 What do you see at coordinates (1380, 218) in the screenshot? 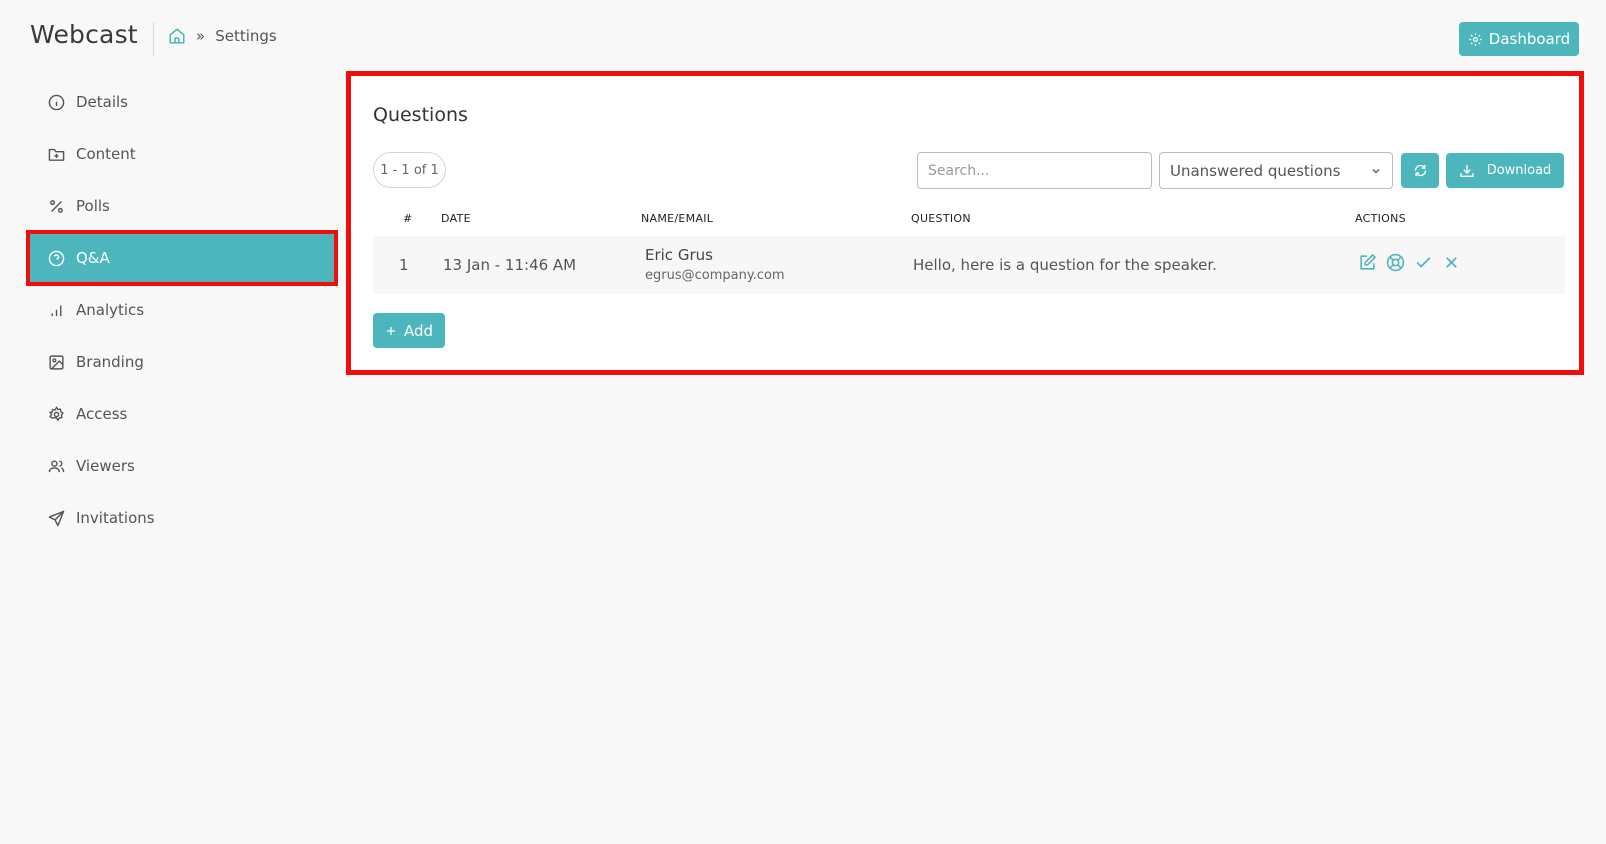
I see `column-header-actions: ACTIONS` at bounding box center [1380, 218].